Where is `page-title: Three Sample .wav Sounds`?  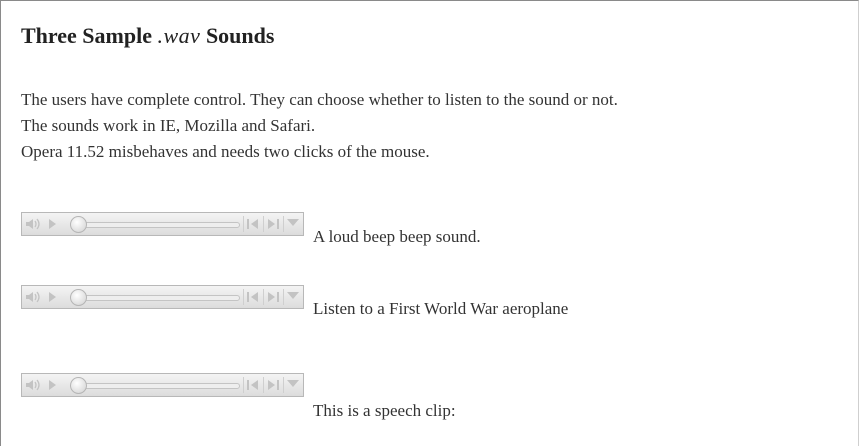
page-title: Three Sample .wav Sounds is located at coordinates (147, 36).